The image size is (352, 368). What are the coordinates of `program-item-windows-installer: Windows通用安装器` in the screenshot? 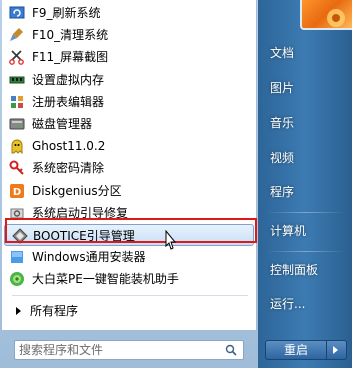 It's located at (129, 257).